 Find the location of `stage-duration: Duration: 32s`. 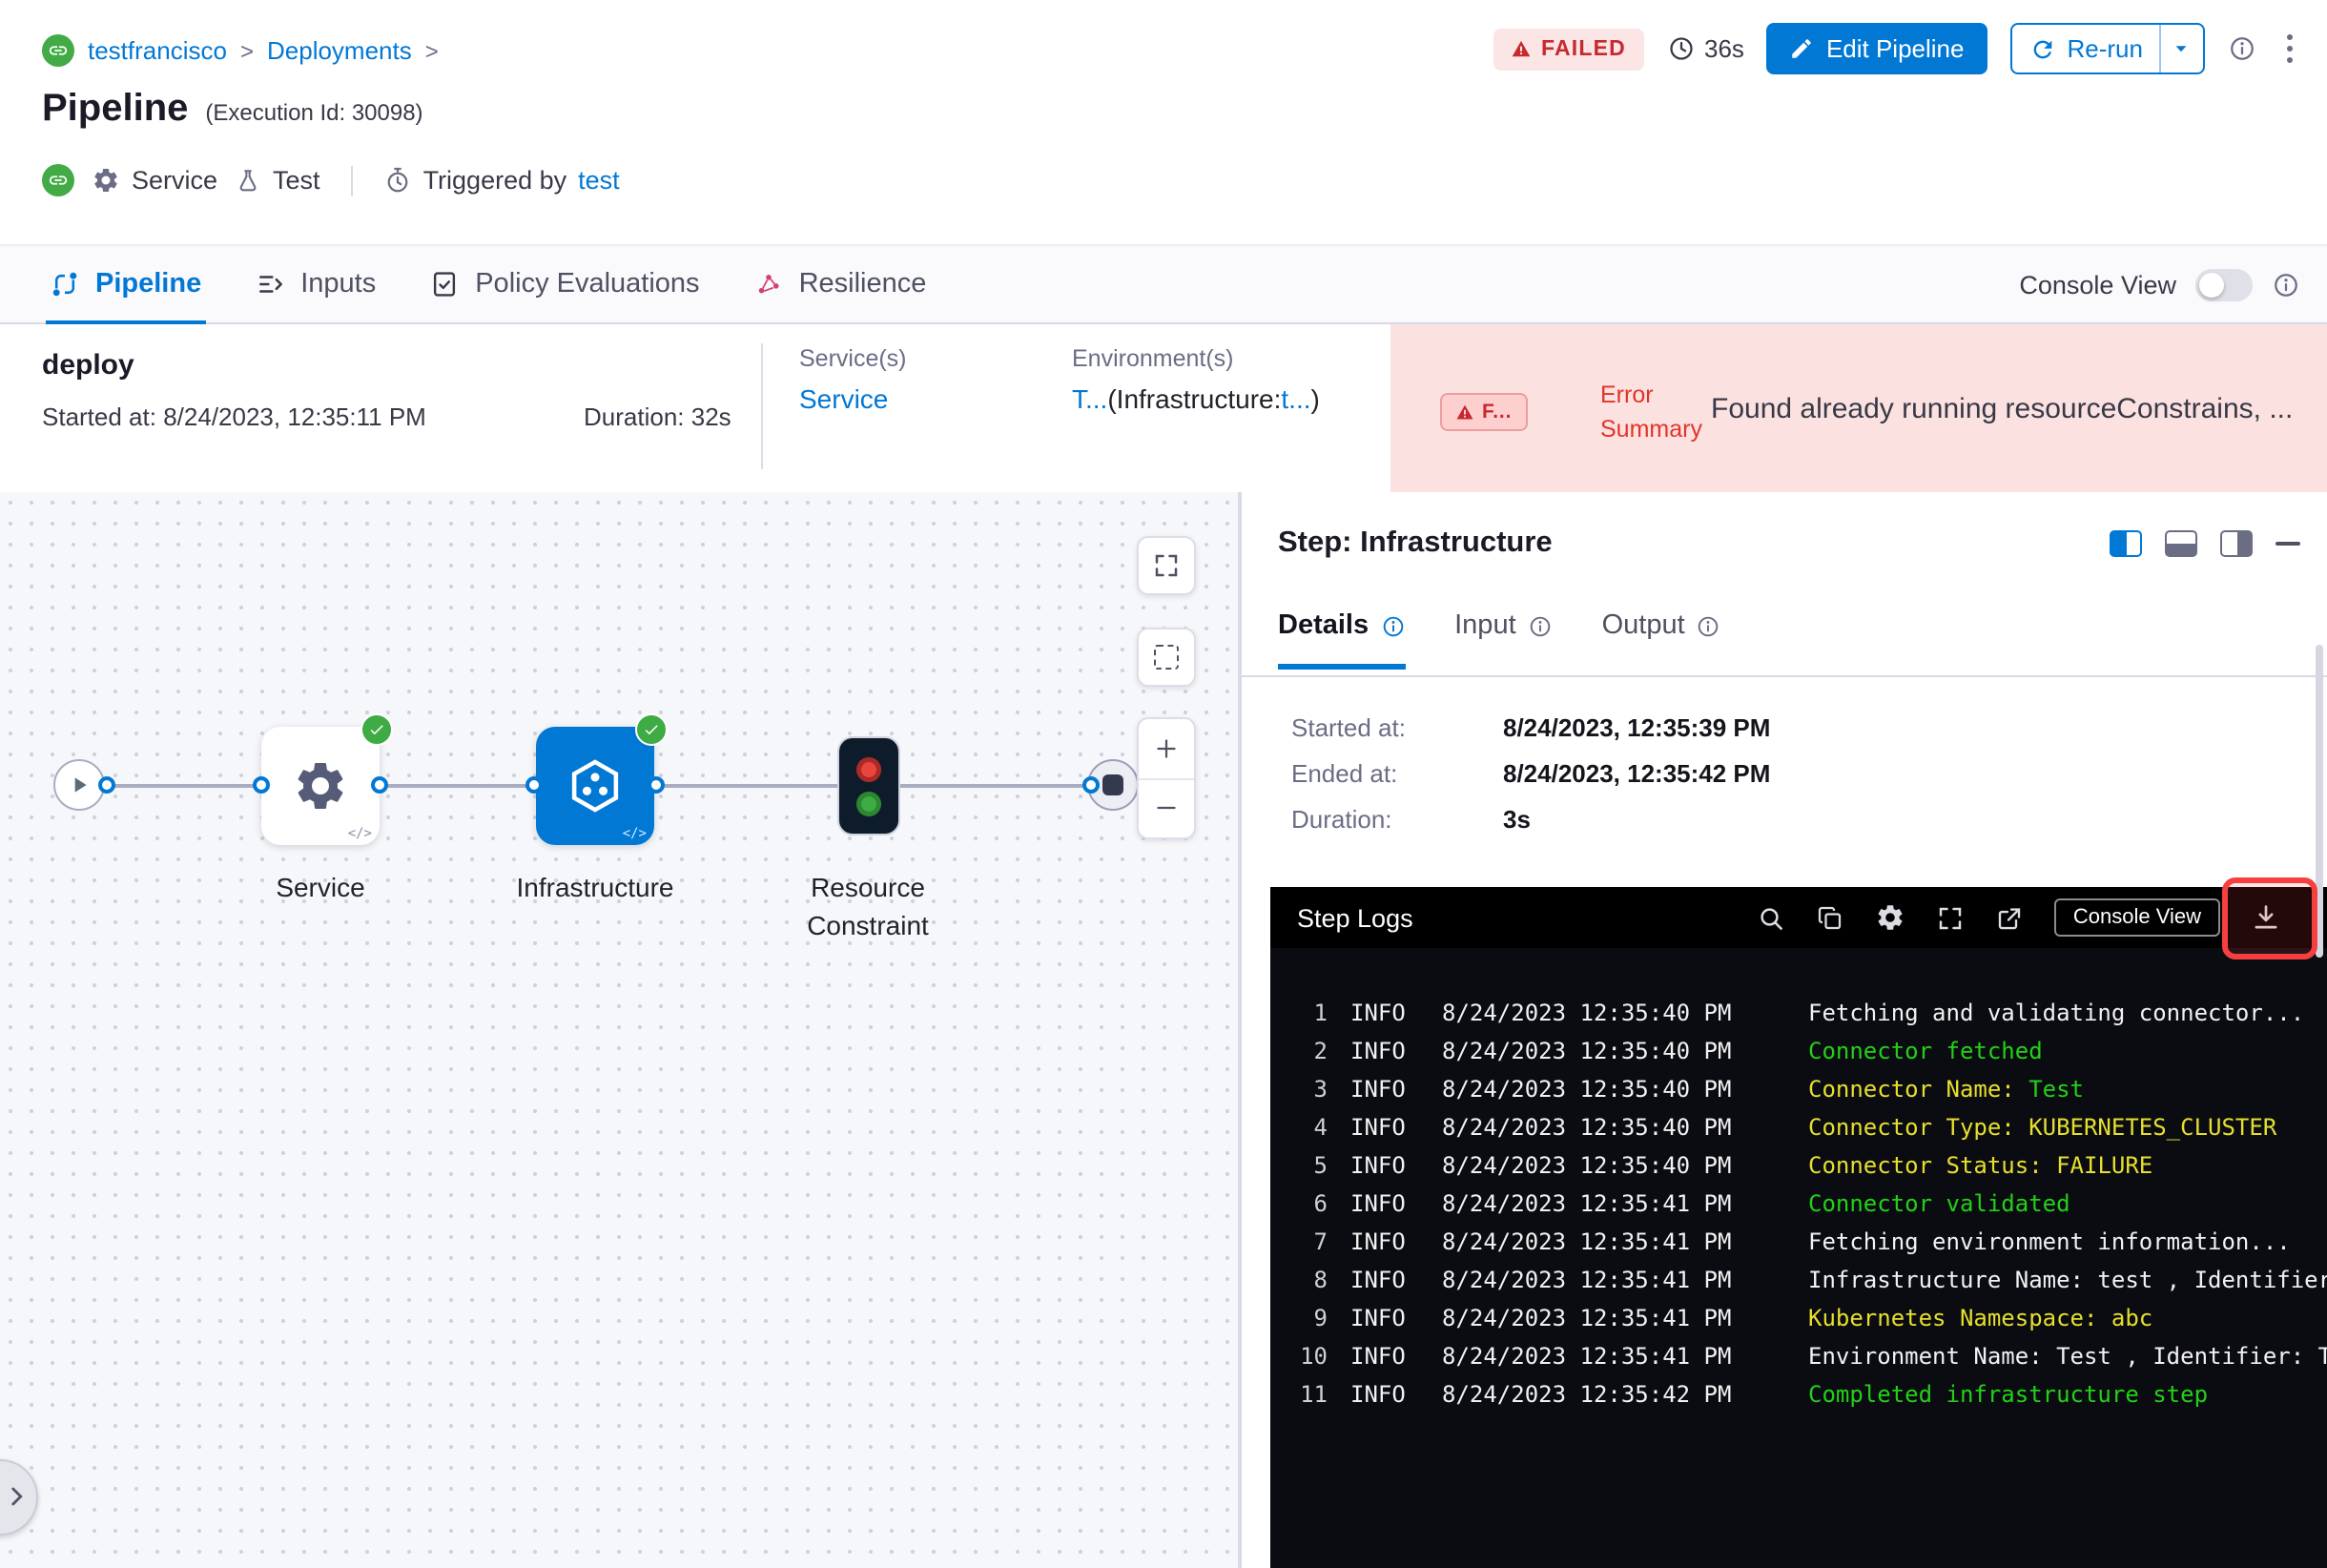

stage-duration: Duration: 32s is located at coordinates (657, 417).